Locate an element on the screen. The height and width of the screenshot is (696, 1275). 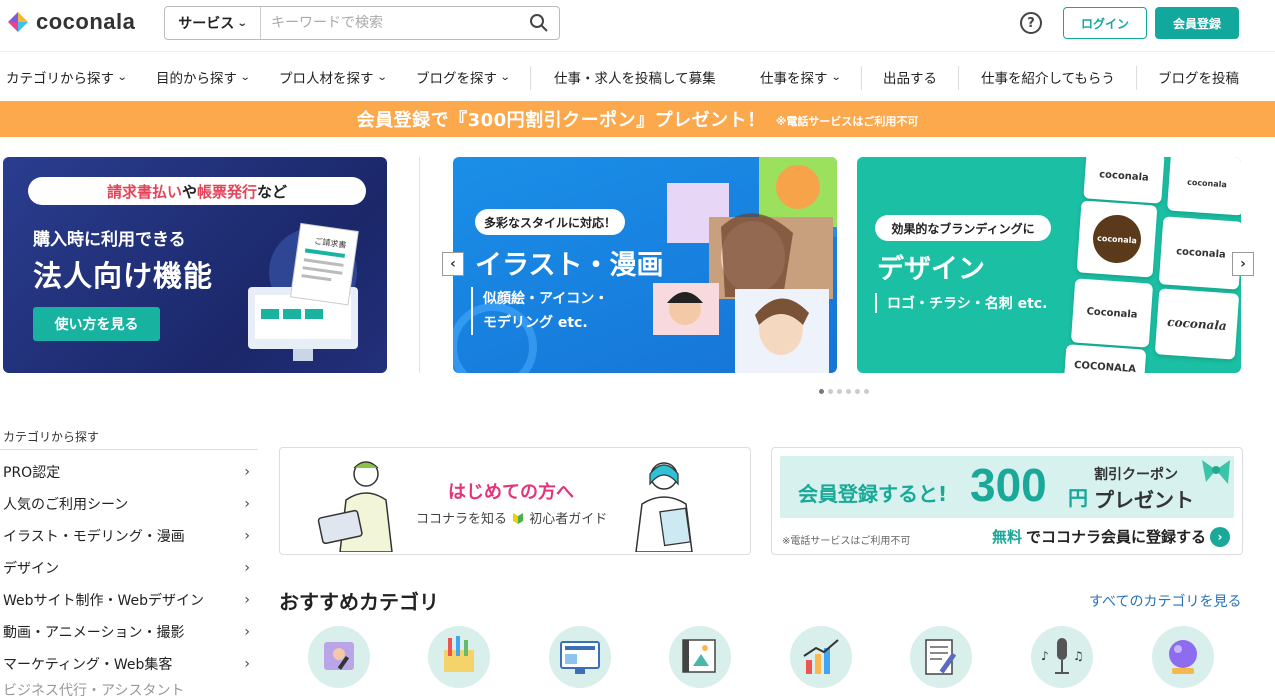
login-button: ログイン is located at coordinates (1105, 23).